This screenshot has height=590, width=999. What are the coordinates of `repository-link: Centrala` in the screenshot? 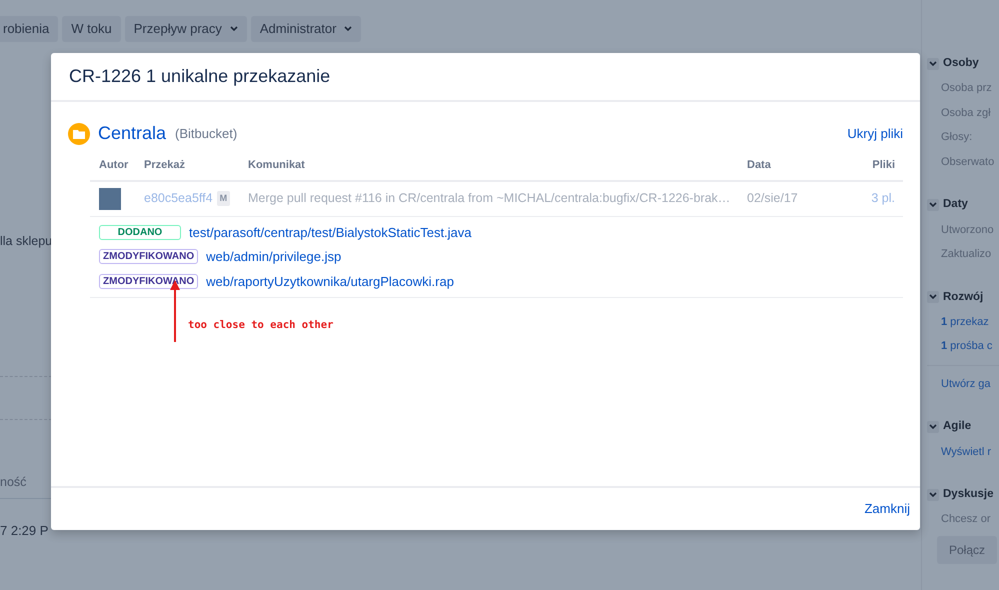 It's located at (132, 133).